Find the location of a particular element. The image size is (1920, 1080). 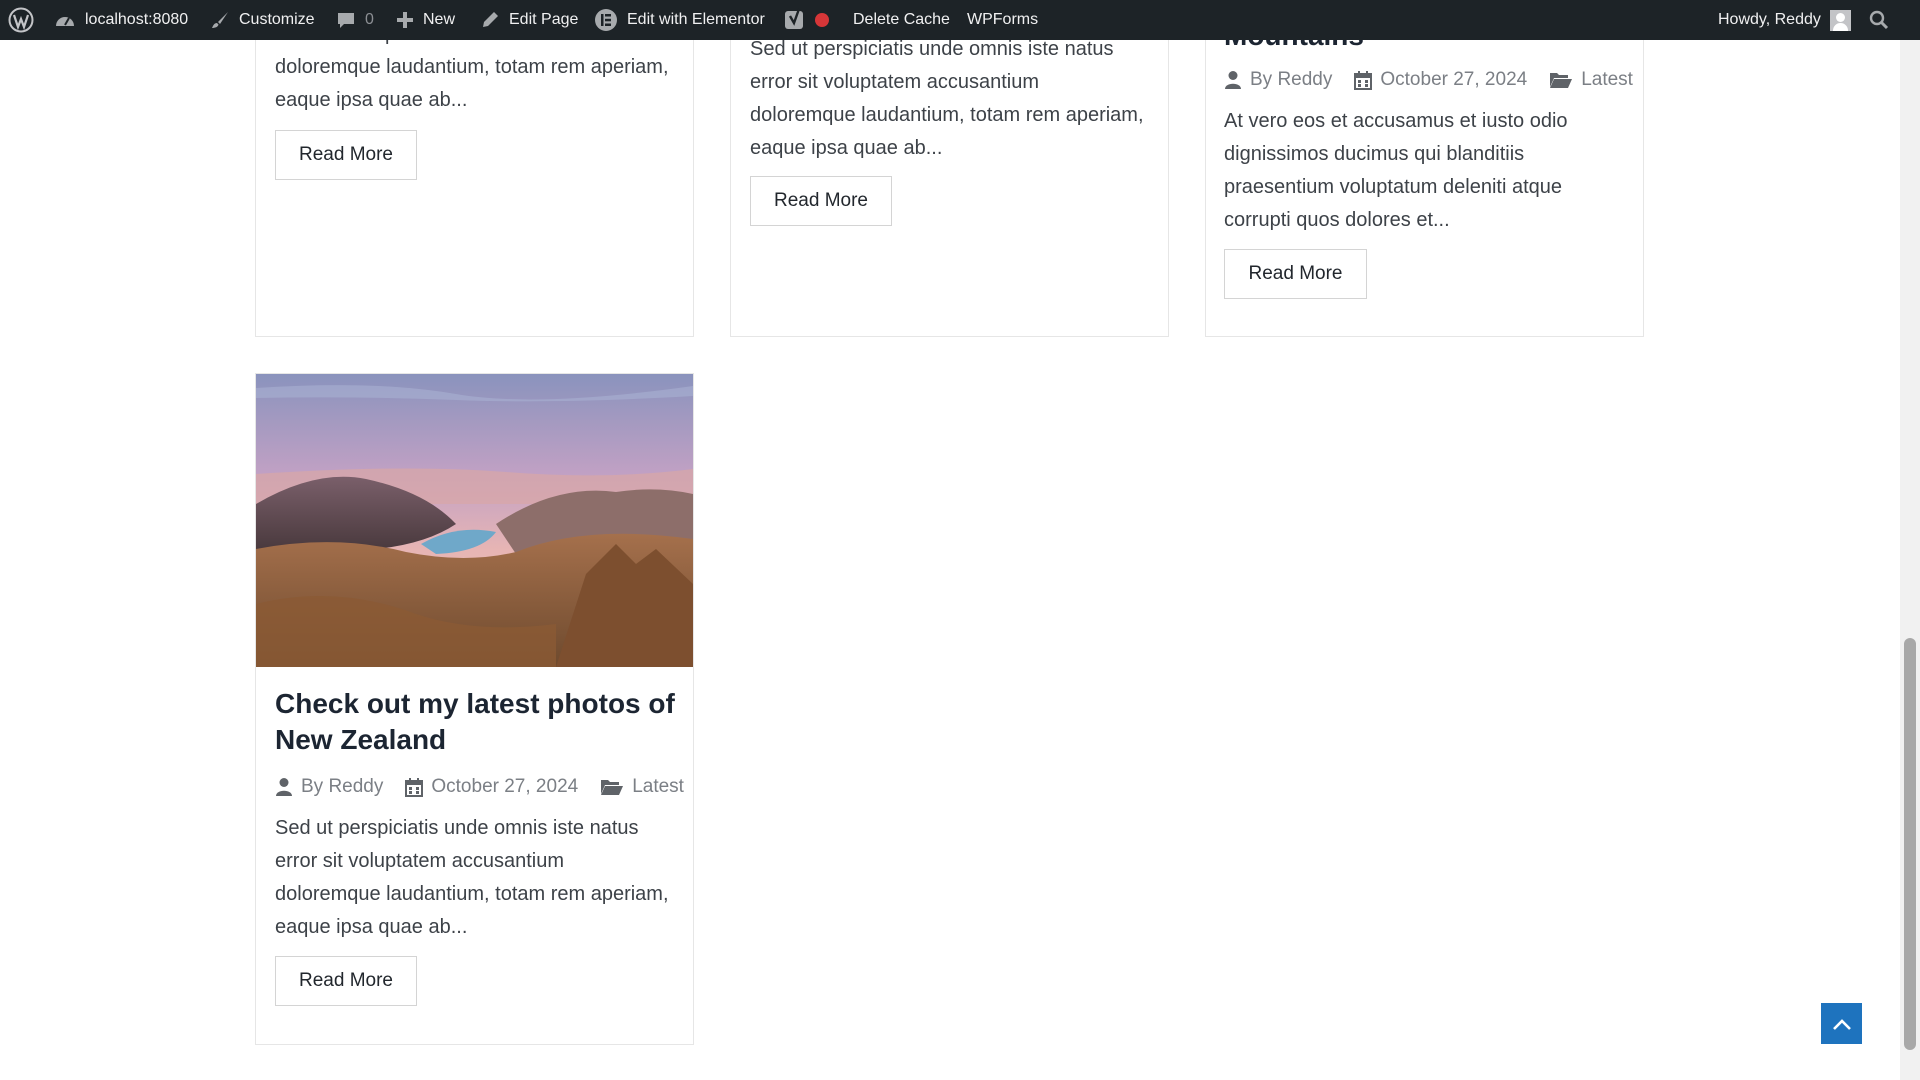

customize-label: Customize is located at coordinates (277, 19).